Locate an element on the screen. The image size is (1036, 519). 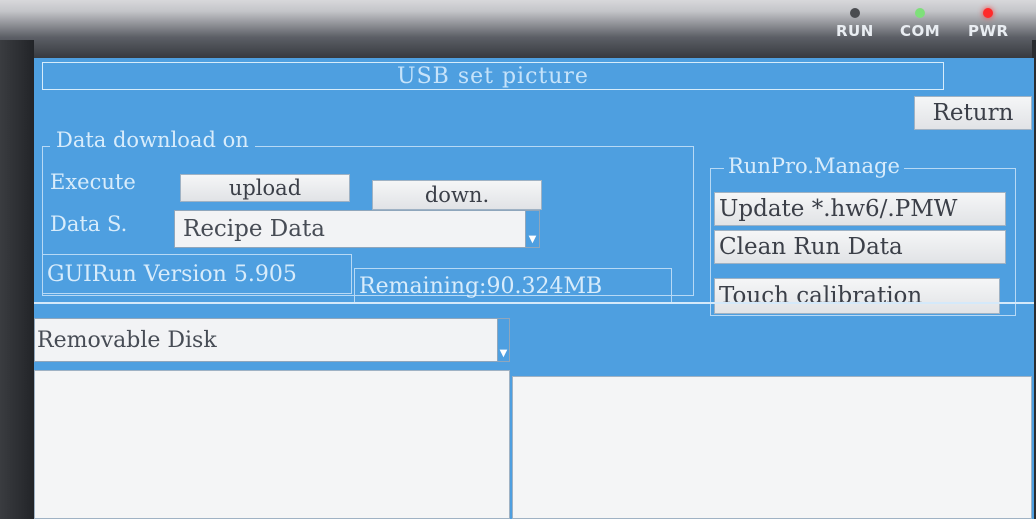
execute-label: Execute is located at coordinates (93, 182).